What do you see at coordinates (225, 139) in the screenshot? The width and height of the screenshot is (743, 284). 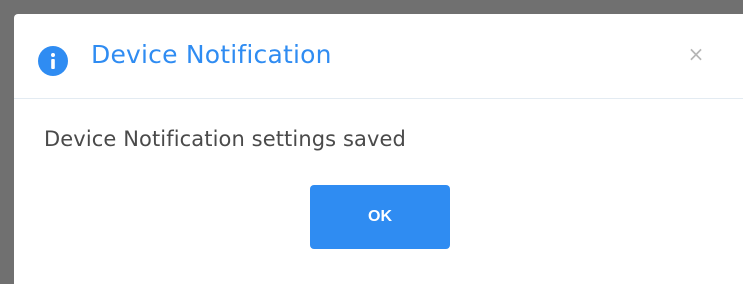 I see `dialog-message: Device Notification settings saved` at bounding box center [225, 139].